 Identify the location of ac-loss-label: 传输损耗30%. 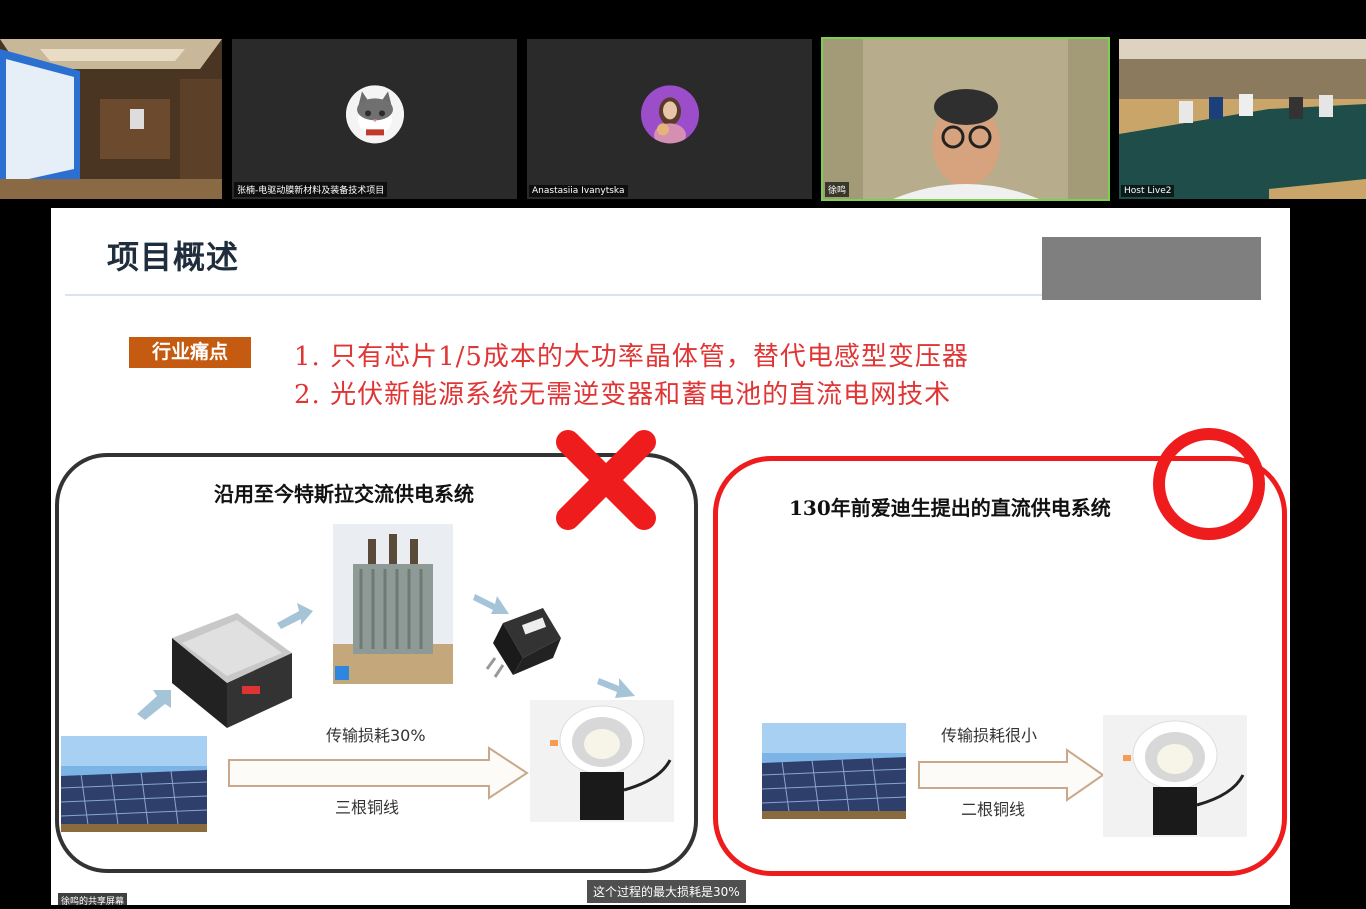
(376, 735).